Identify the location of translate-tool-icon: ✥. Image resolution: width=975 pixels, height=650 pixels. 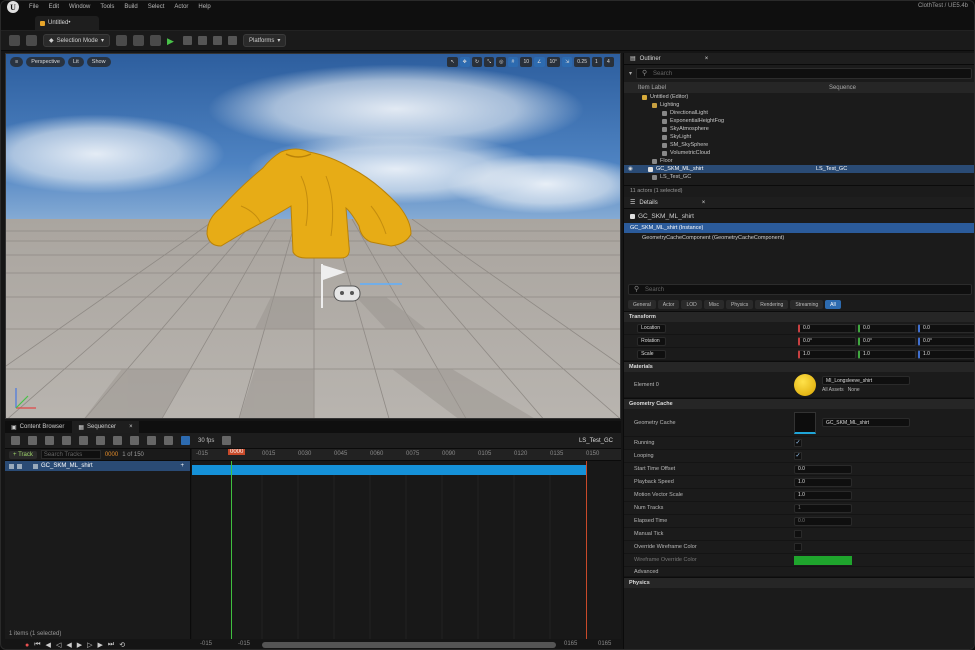
(464, 62).